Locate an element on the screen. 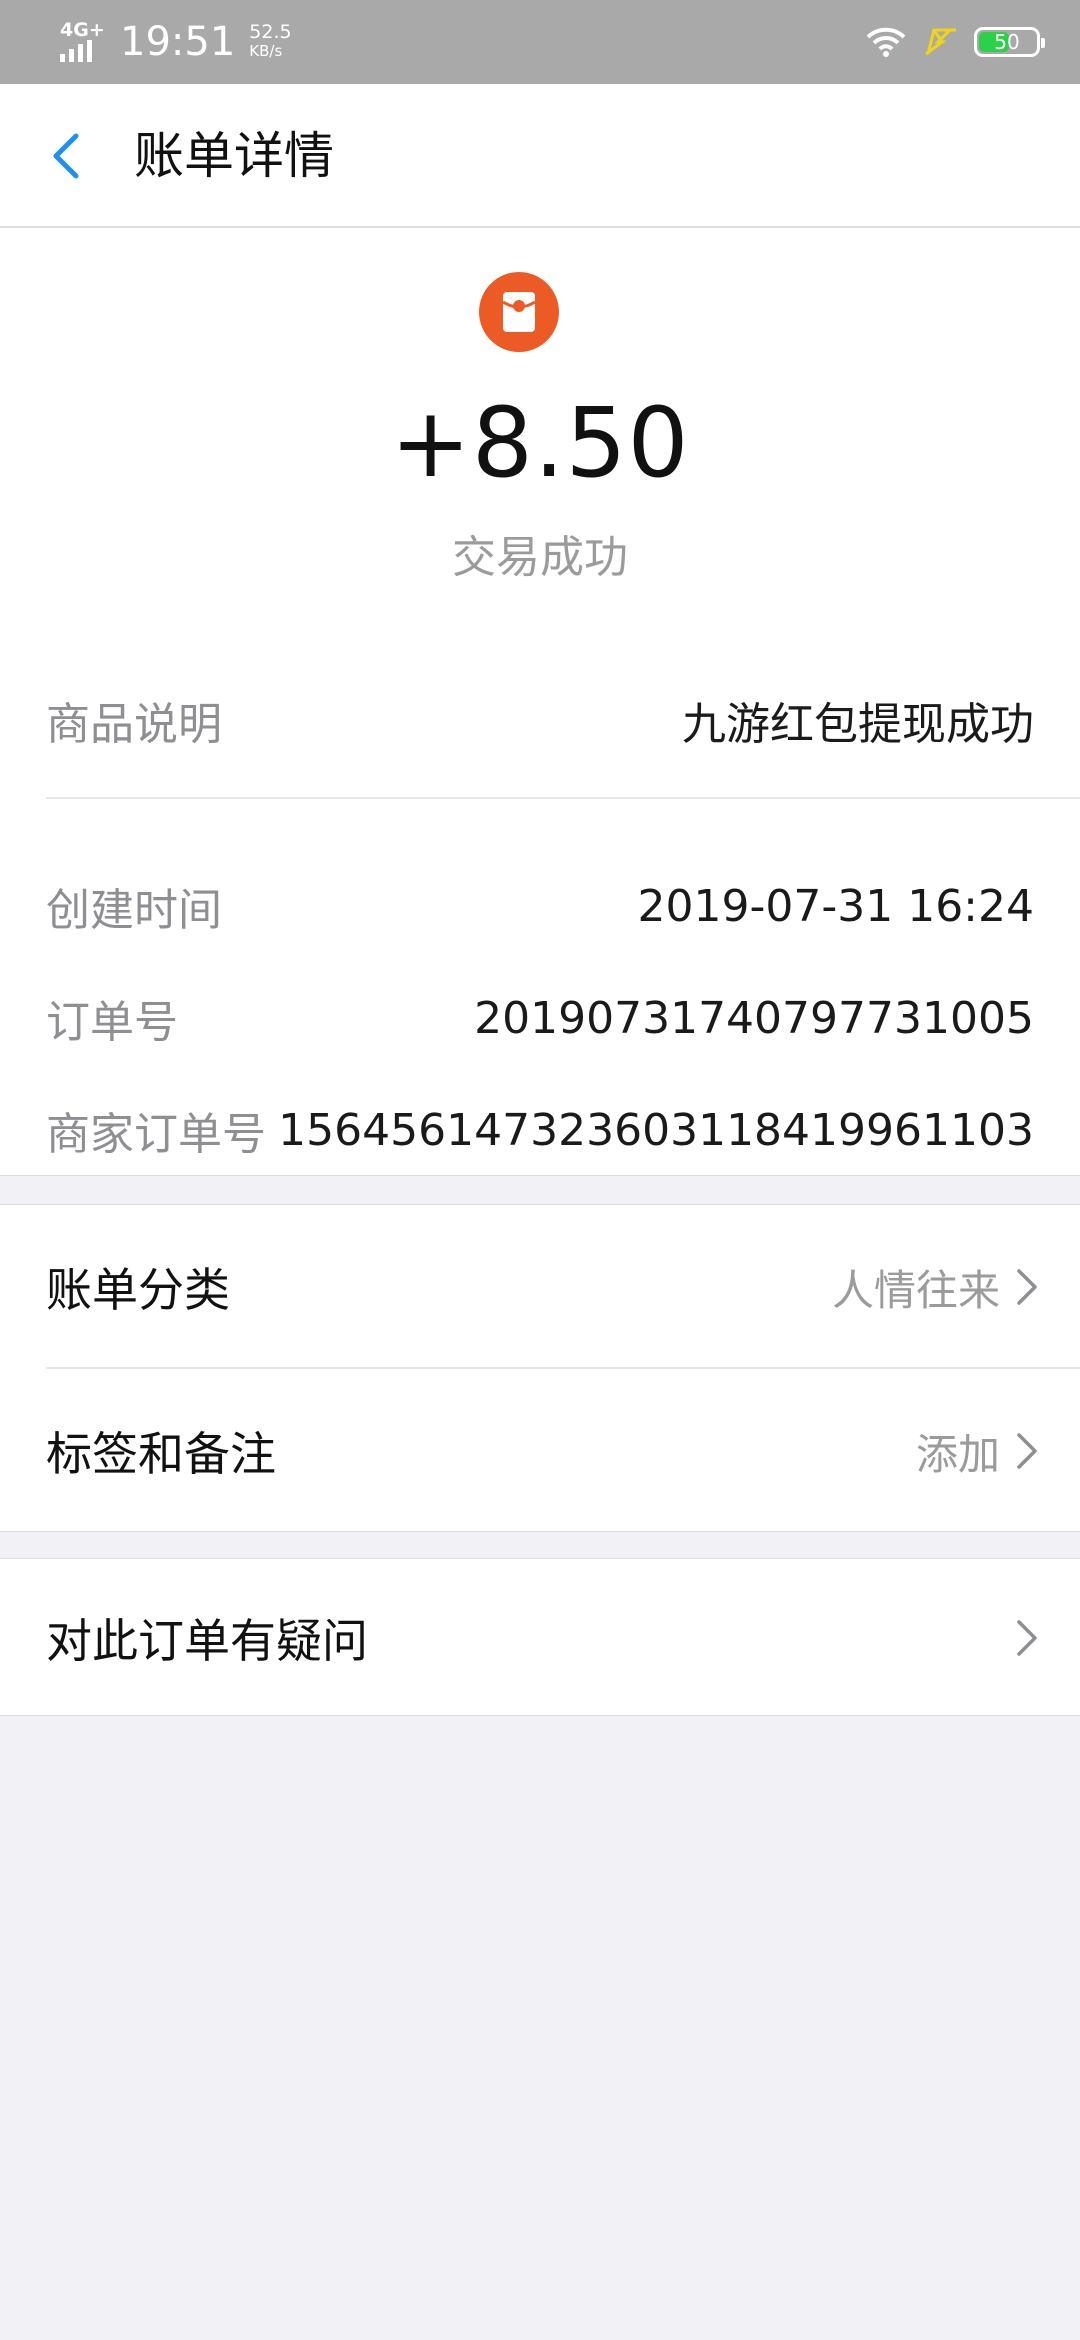 The width and height of the screenshot is (1080, 2340). battery-icon: 50 is located at coordinates (1009, 42).